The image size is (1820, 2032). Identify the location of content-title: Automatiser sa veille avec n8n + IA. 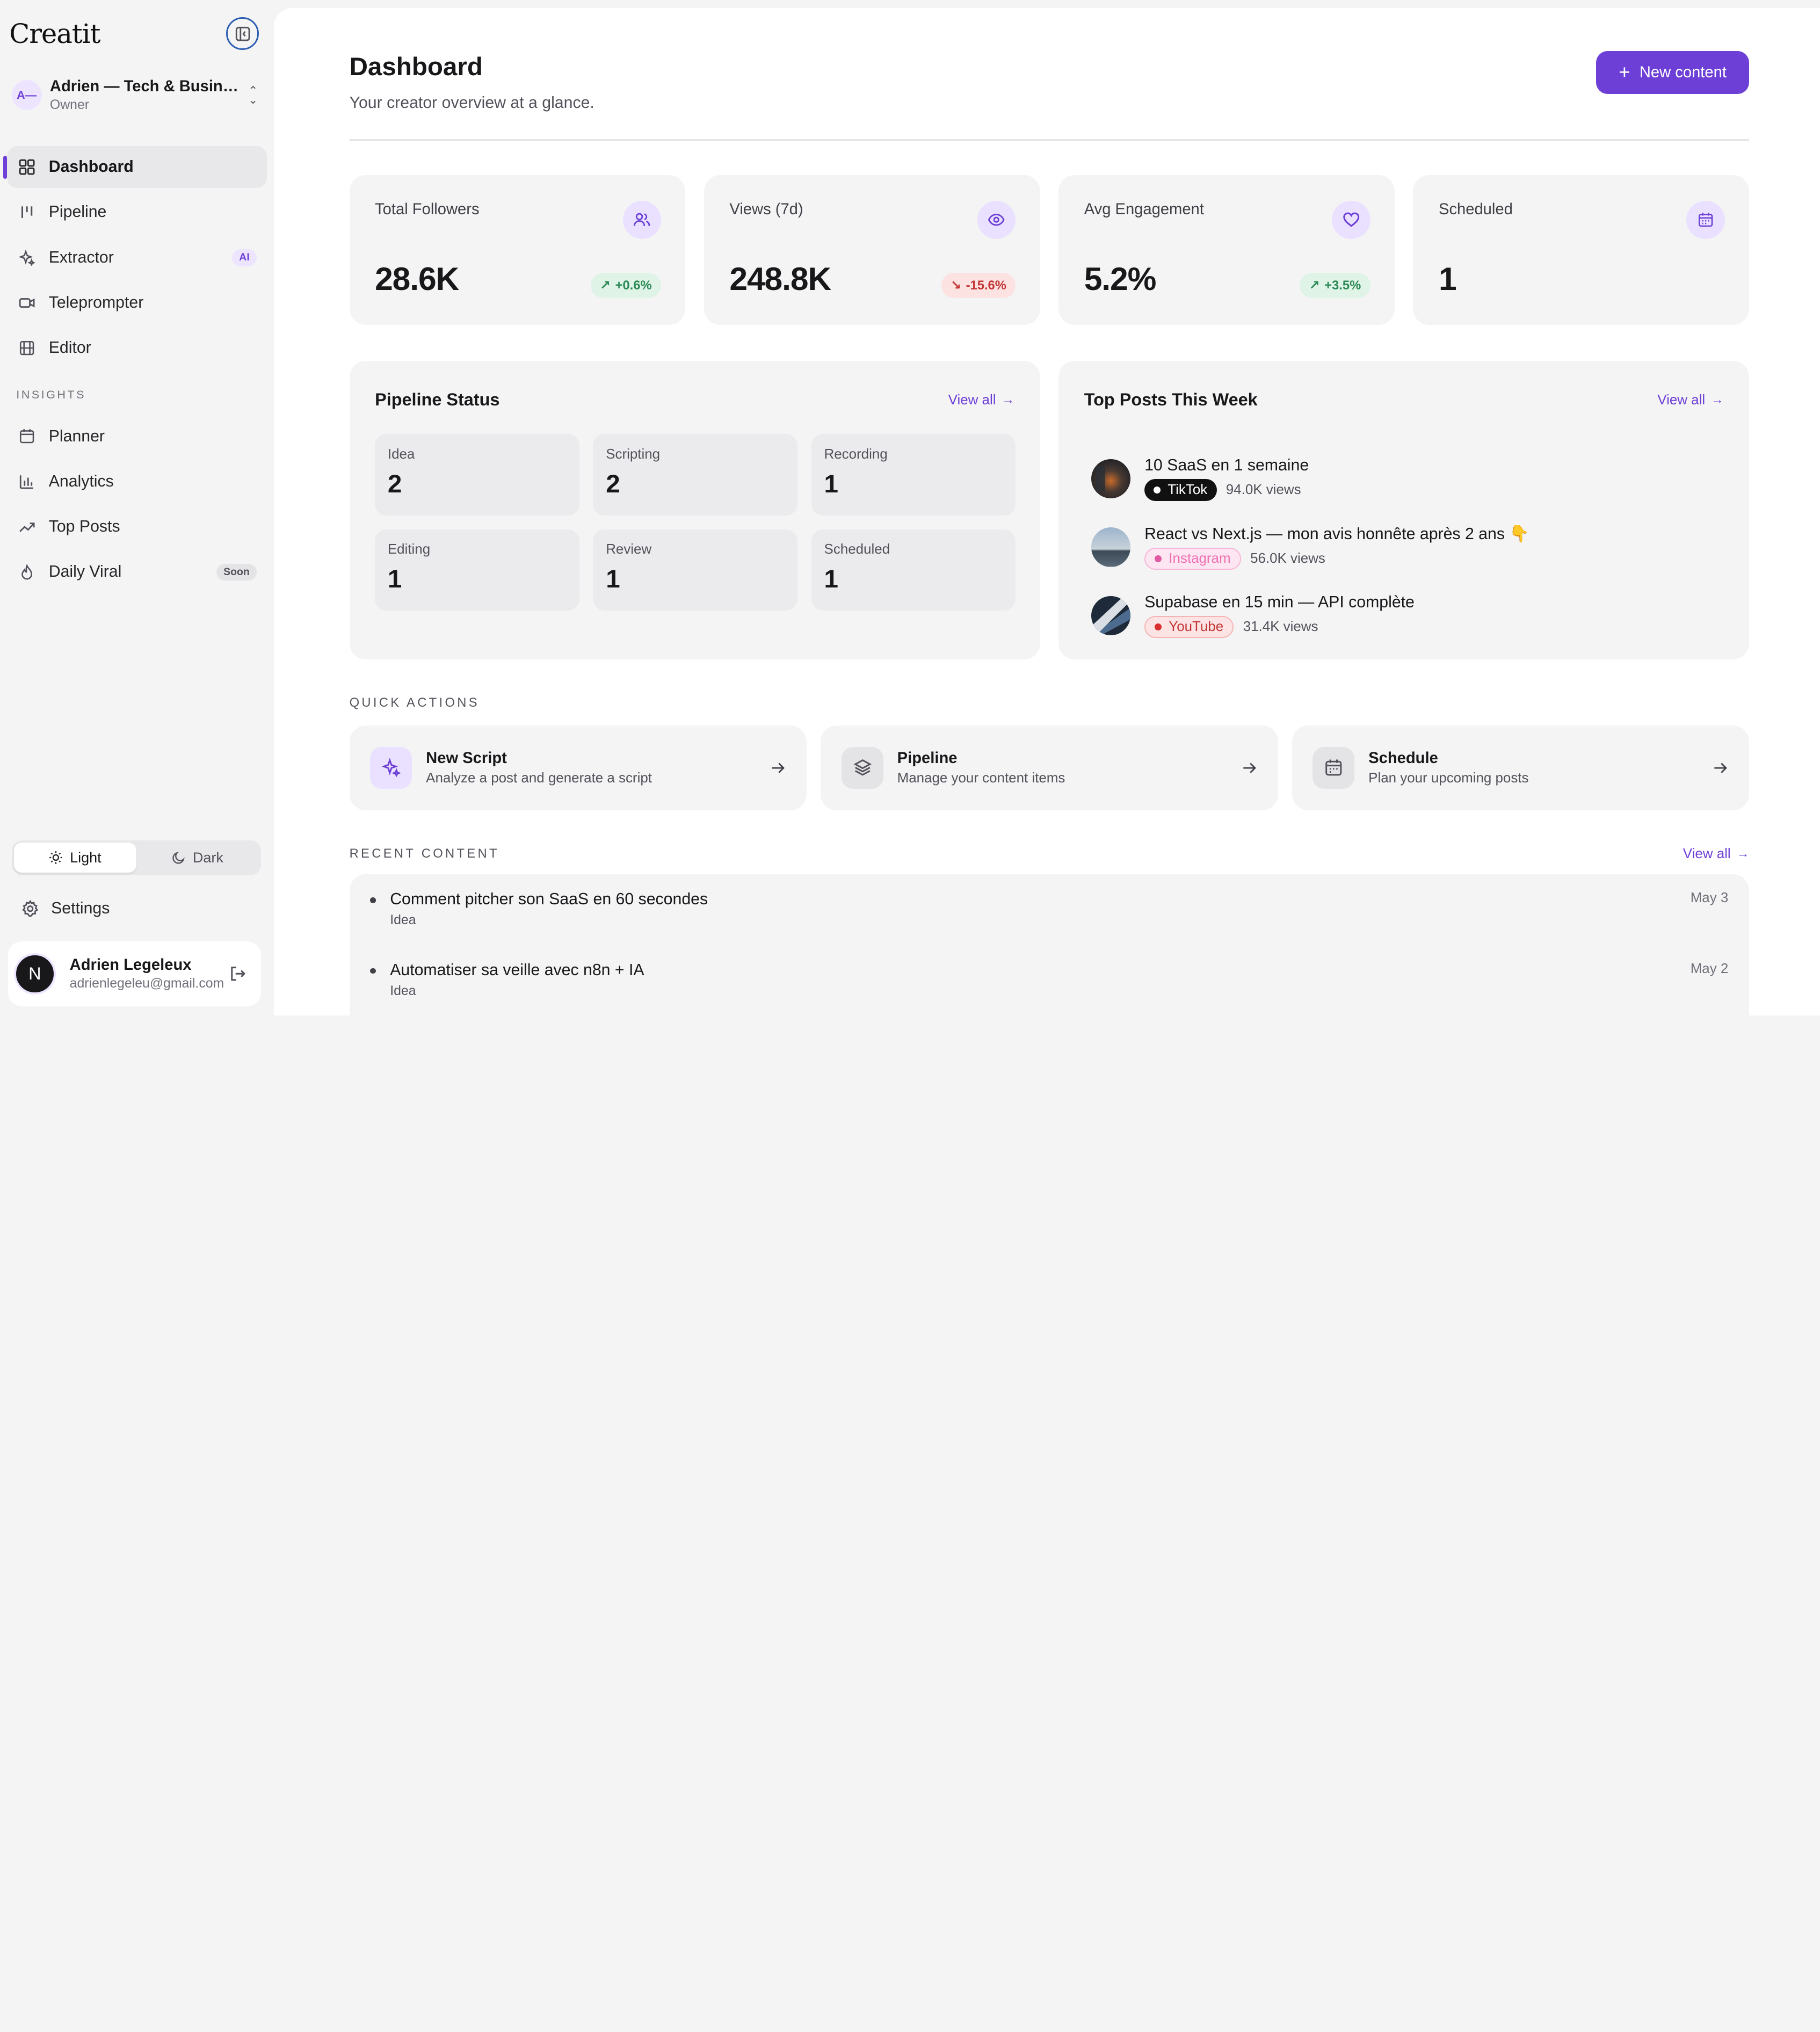
(517, 970).